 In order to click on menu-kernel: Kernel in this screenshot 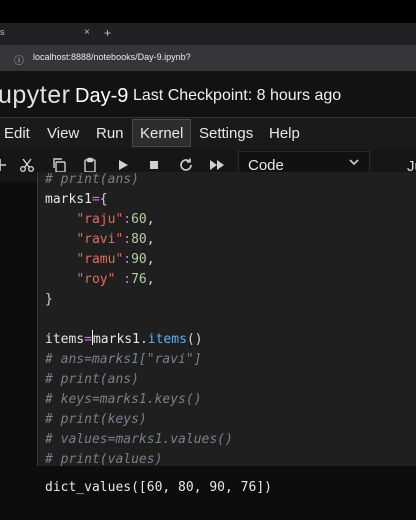, I will do `click(162, 133)`.